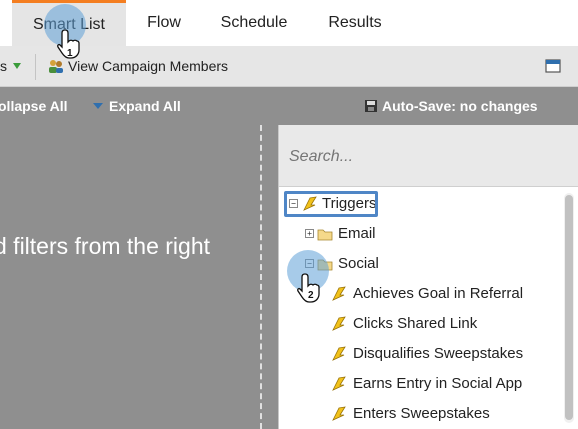 The width and height of the screenshot is (578, 429). What do you see at coordinates (289, 66) in the screenshot?
I see `toolbar: s View Campaign Members` at bounding box center [289, 66].